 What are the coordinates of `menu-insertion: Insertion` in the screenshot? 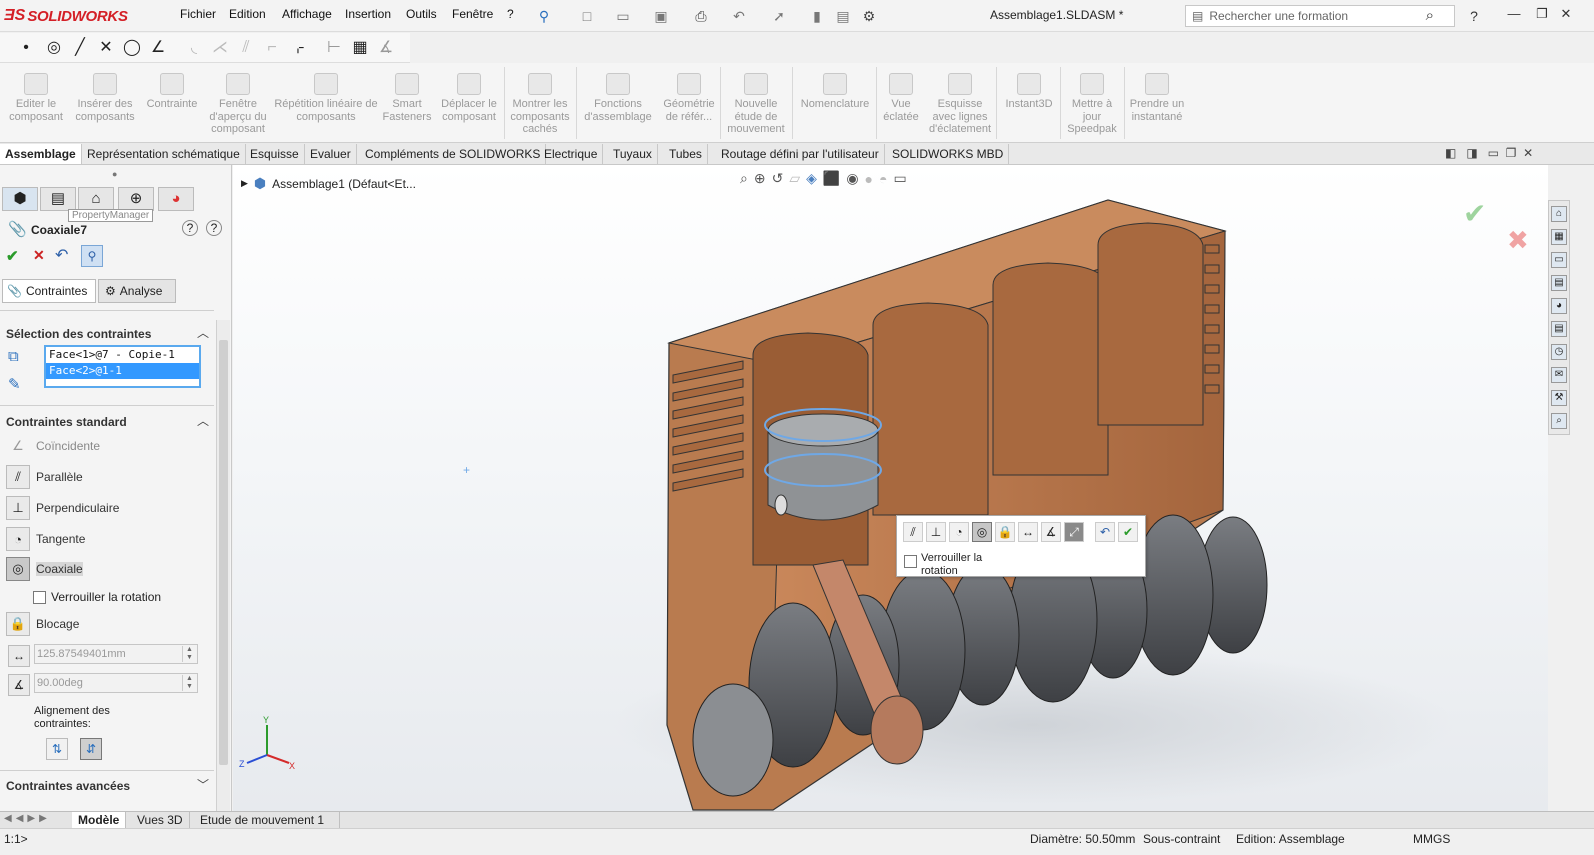 It's located at (368, 14).